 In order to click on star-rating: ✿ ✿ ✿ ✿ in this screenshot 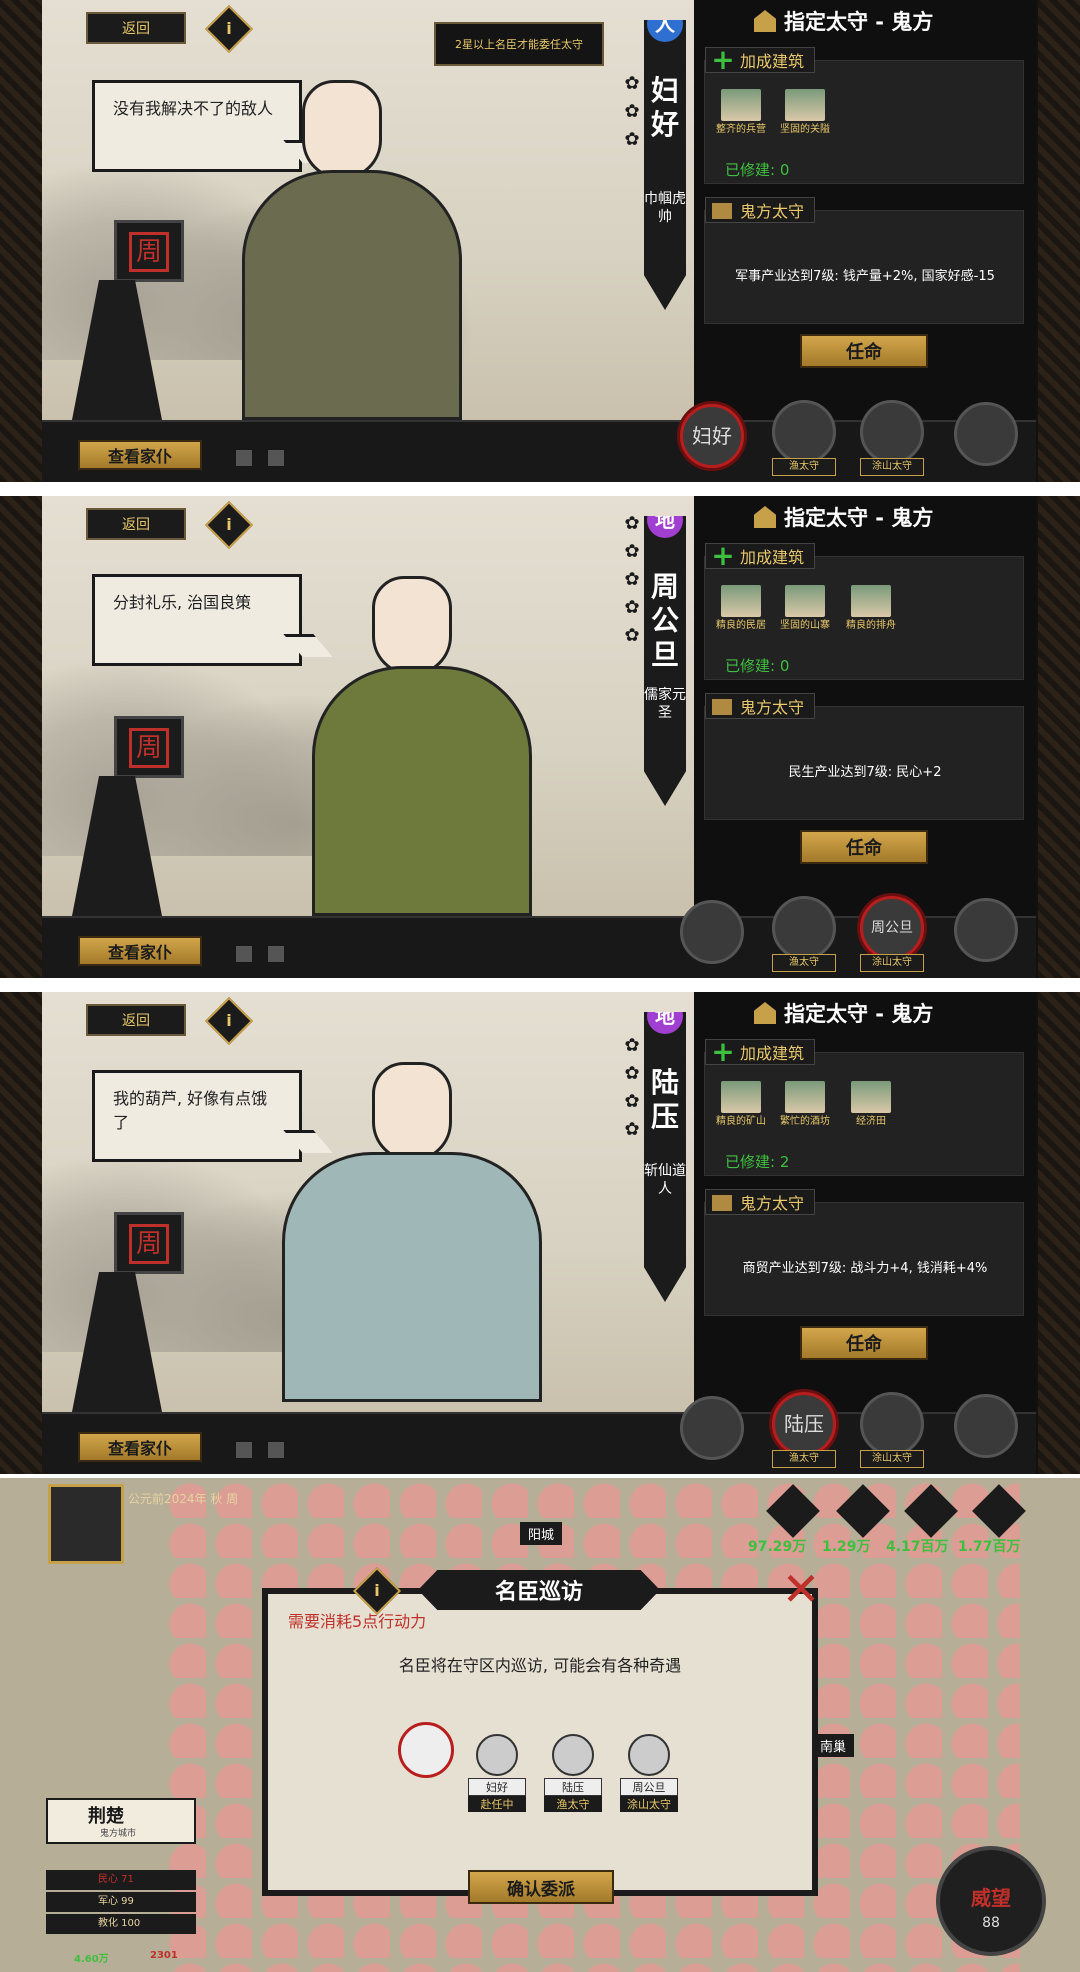, I will do `click(632, 1088)`.